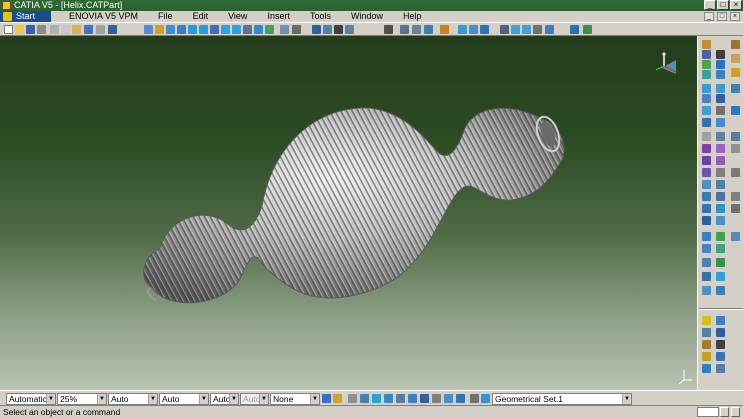 This screenshot has height=418, width=743. I want to click on menu-tools: Tools, so click(320, 16).